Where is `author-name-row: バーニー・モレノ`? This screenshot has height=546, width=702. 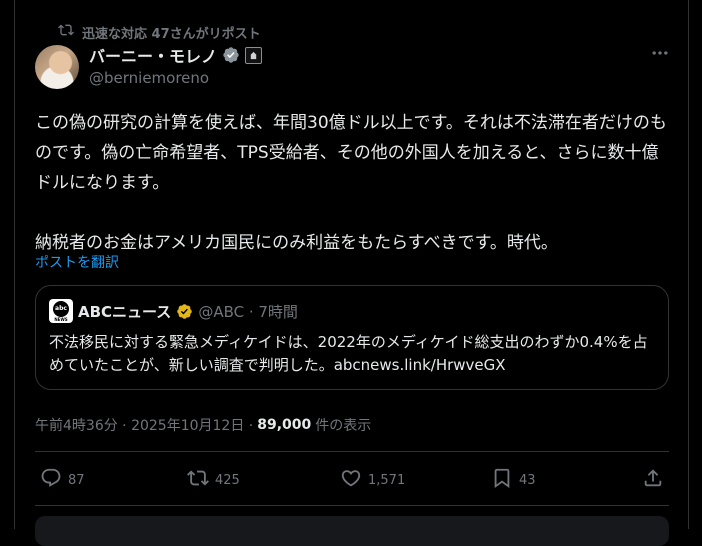 author-name-row: バーニー・モレノ is located at coordinates (176, 55).